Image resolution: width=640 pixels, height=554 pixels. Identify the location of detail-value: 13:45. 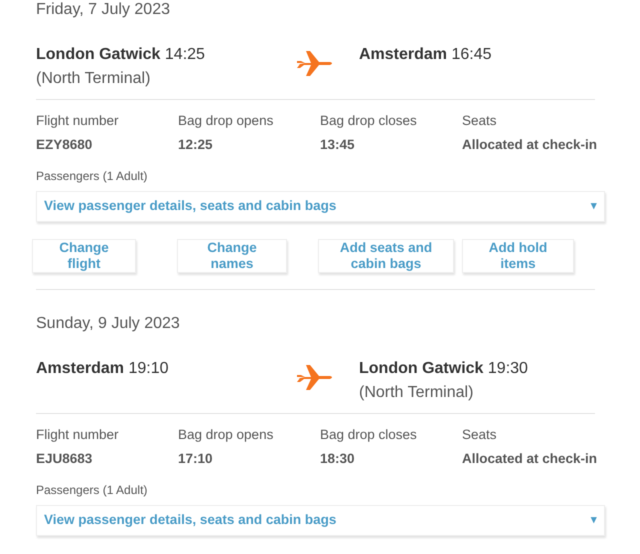
(337, 145).